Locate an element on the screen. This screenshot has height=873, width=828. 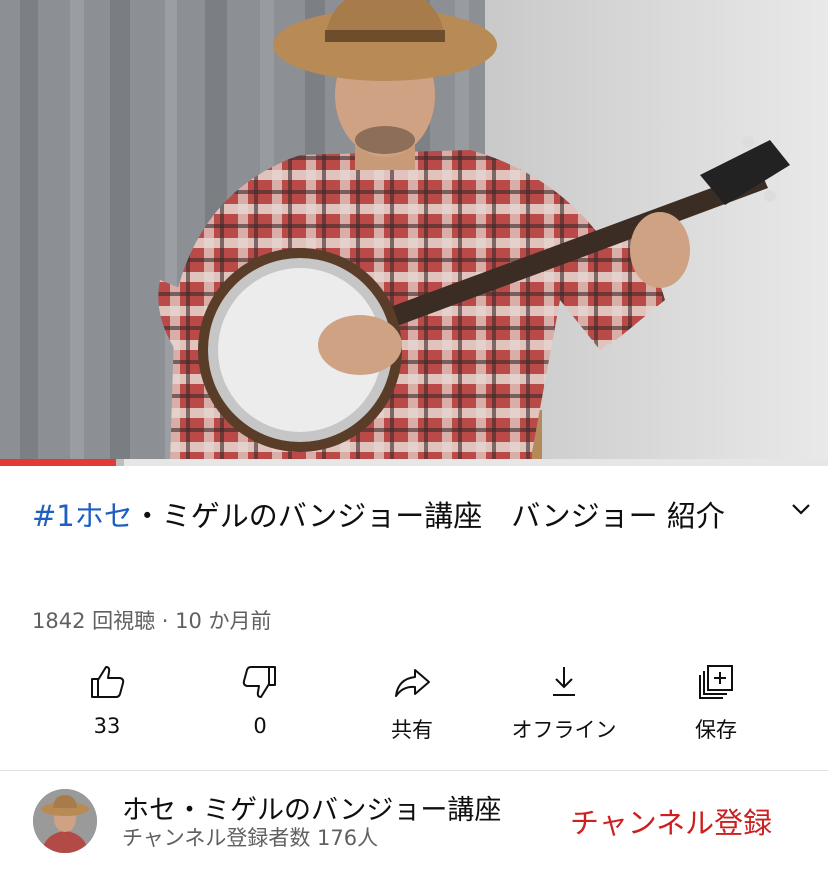
avatar-image is located at coordinates (65, 821).